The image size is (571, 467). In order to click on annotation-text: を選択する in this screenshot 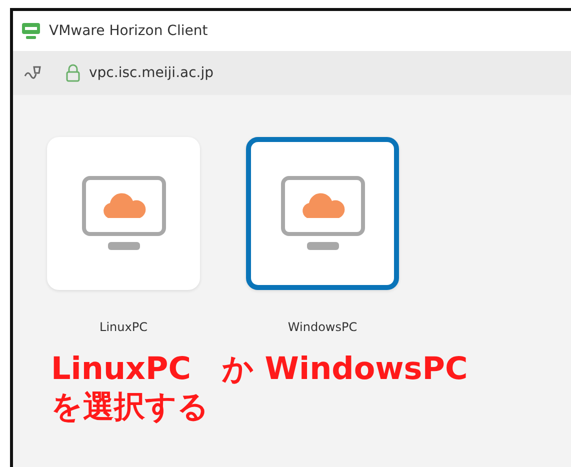, I will do `click(130, 407)`.